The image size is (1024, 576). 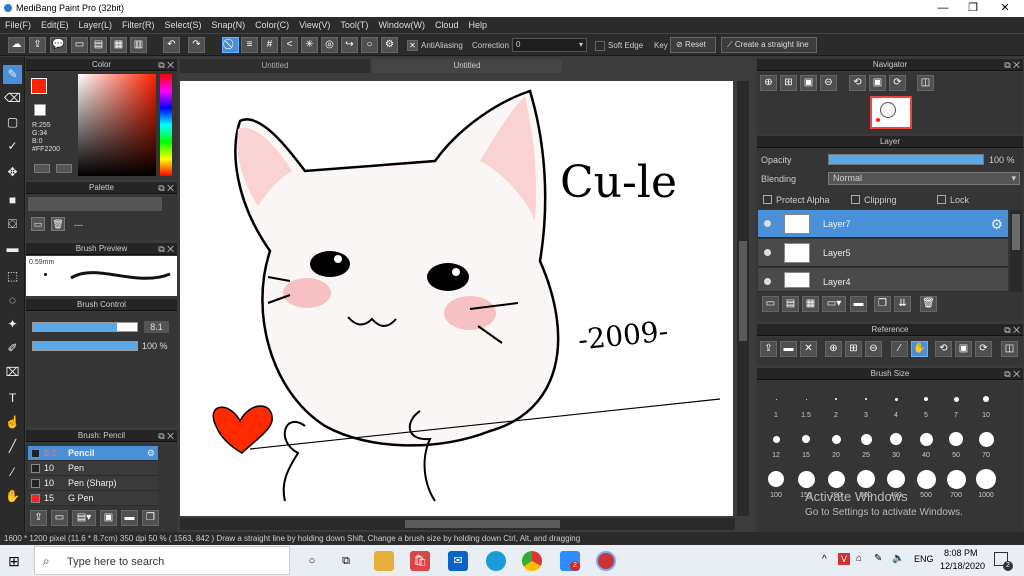 What do you see at coordinates (769, 45) in the screenshot?
I see `create-straight-line-button: ⟋ Create a straight line` at bounding box center [769, 45].